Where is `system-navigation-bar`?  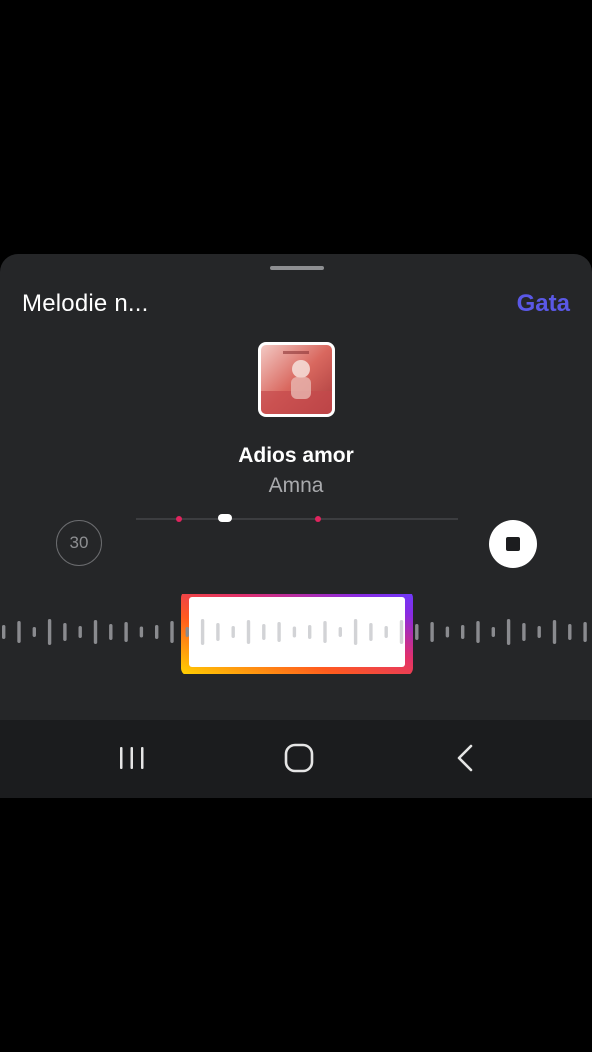
system-navigation-bar is located at coordinates (296, 759).